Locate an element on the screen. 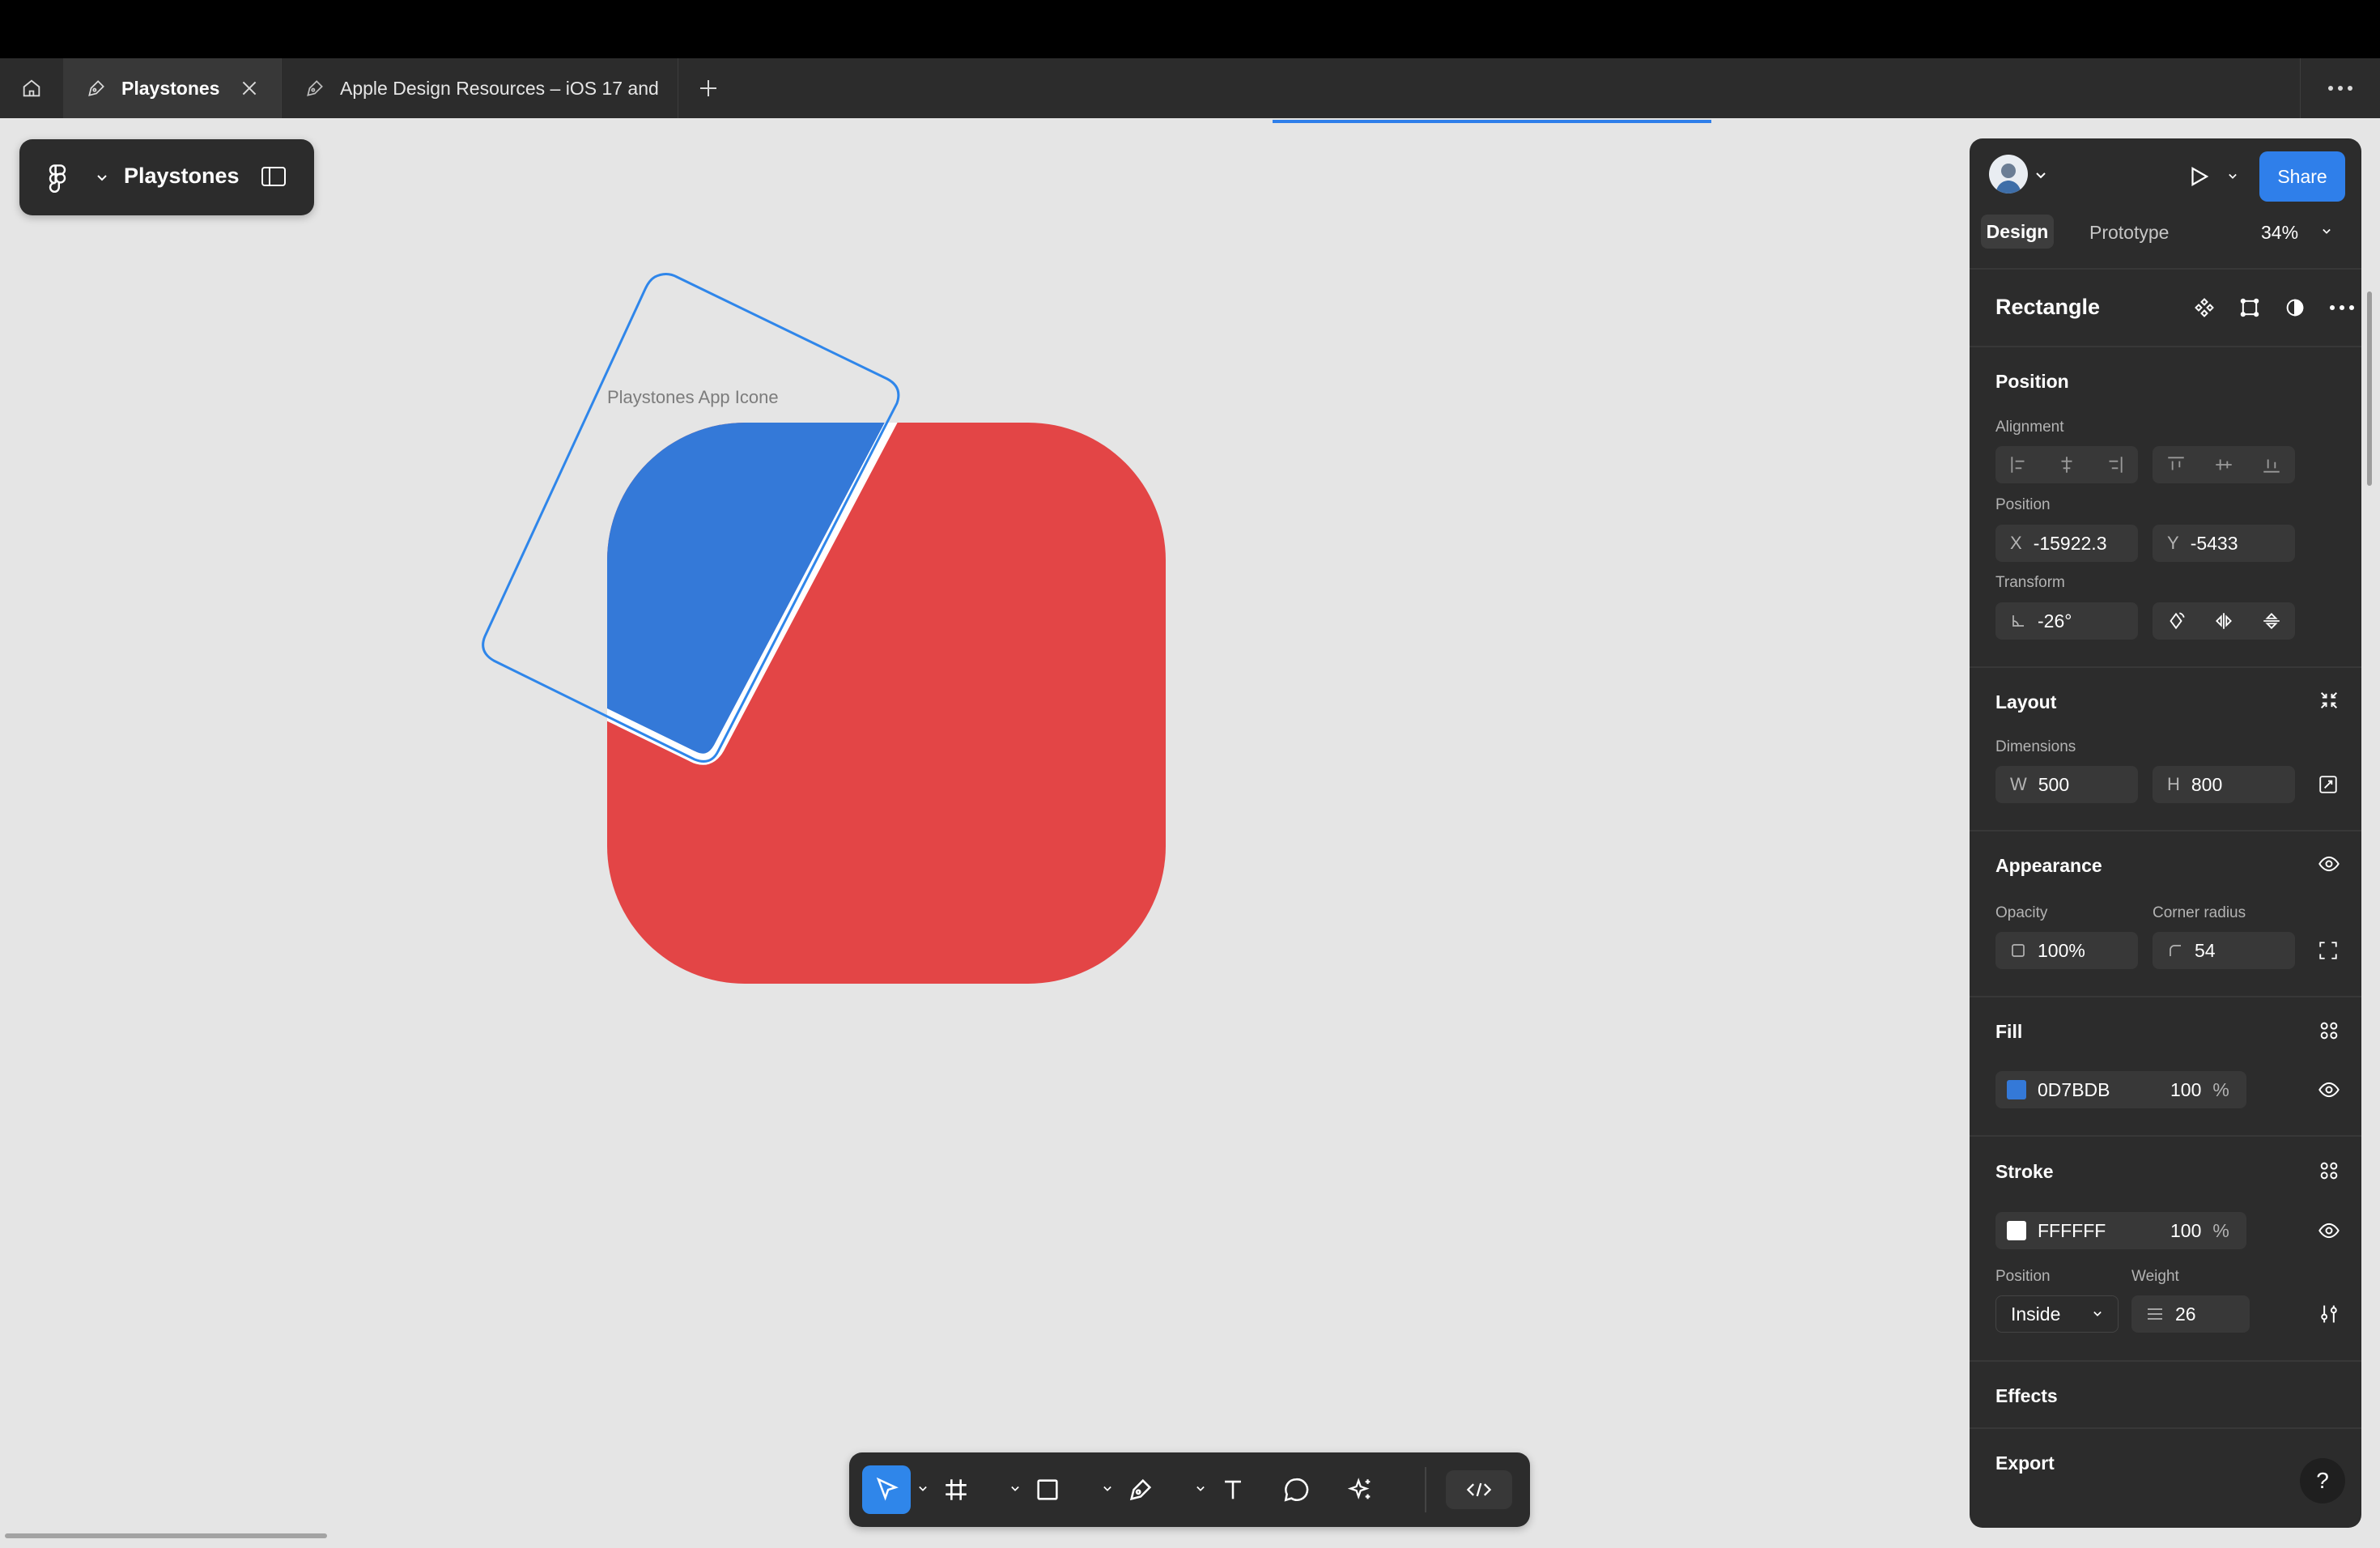  corner-radius-icon is located at coordinates (2175, 950).